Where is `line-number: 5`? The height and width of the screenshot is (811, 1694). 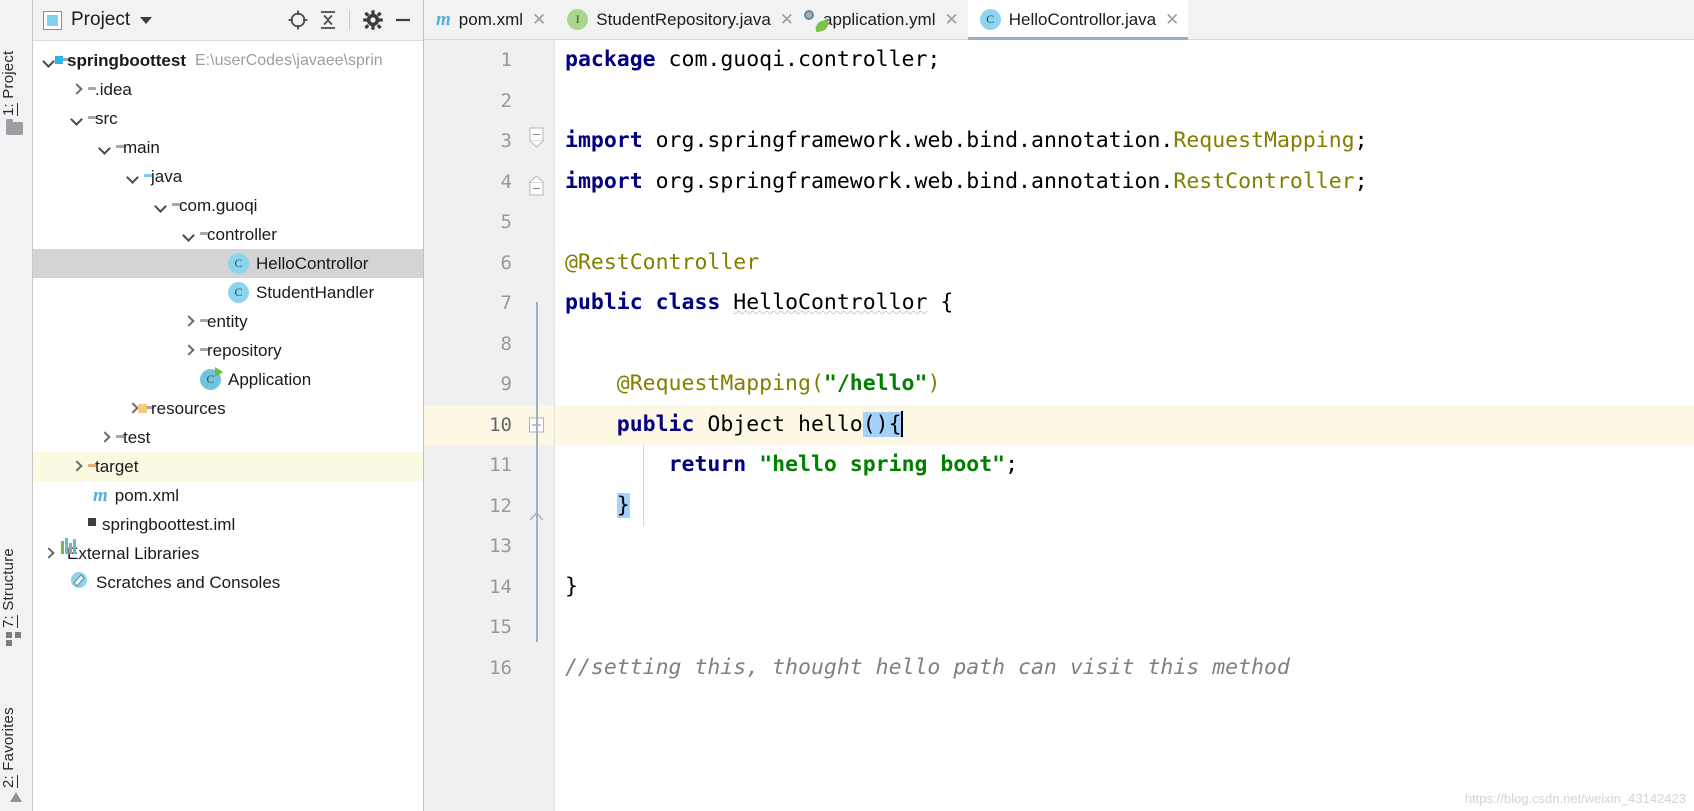
line-number: 5 is located at coordinates (506, 222).